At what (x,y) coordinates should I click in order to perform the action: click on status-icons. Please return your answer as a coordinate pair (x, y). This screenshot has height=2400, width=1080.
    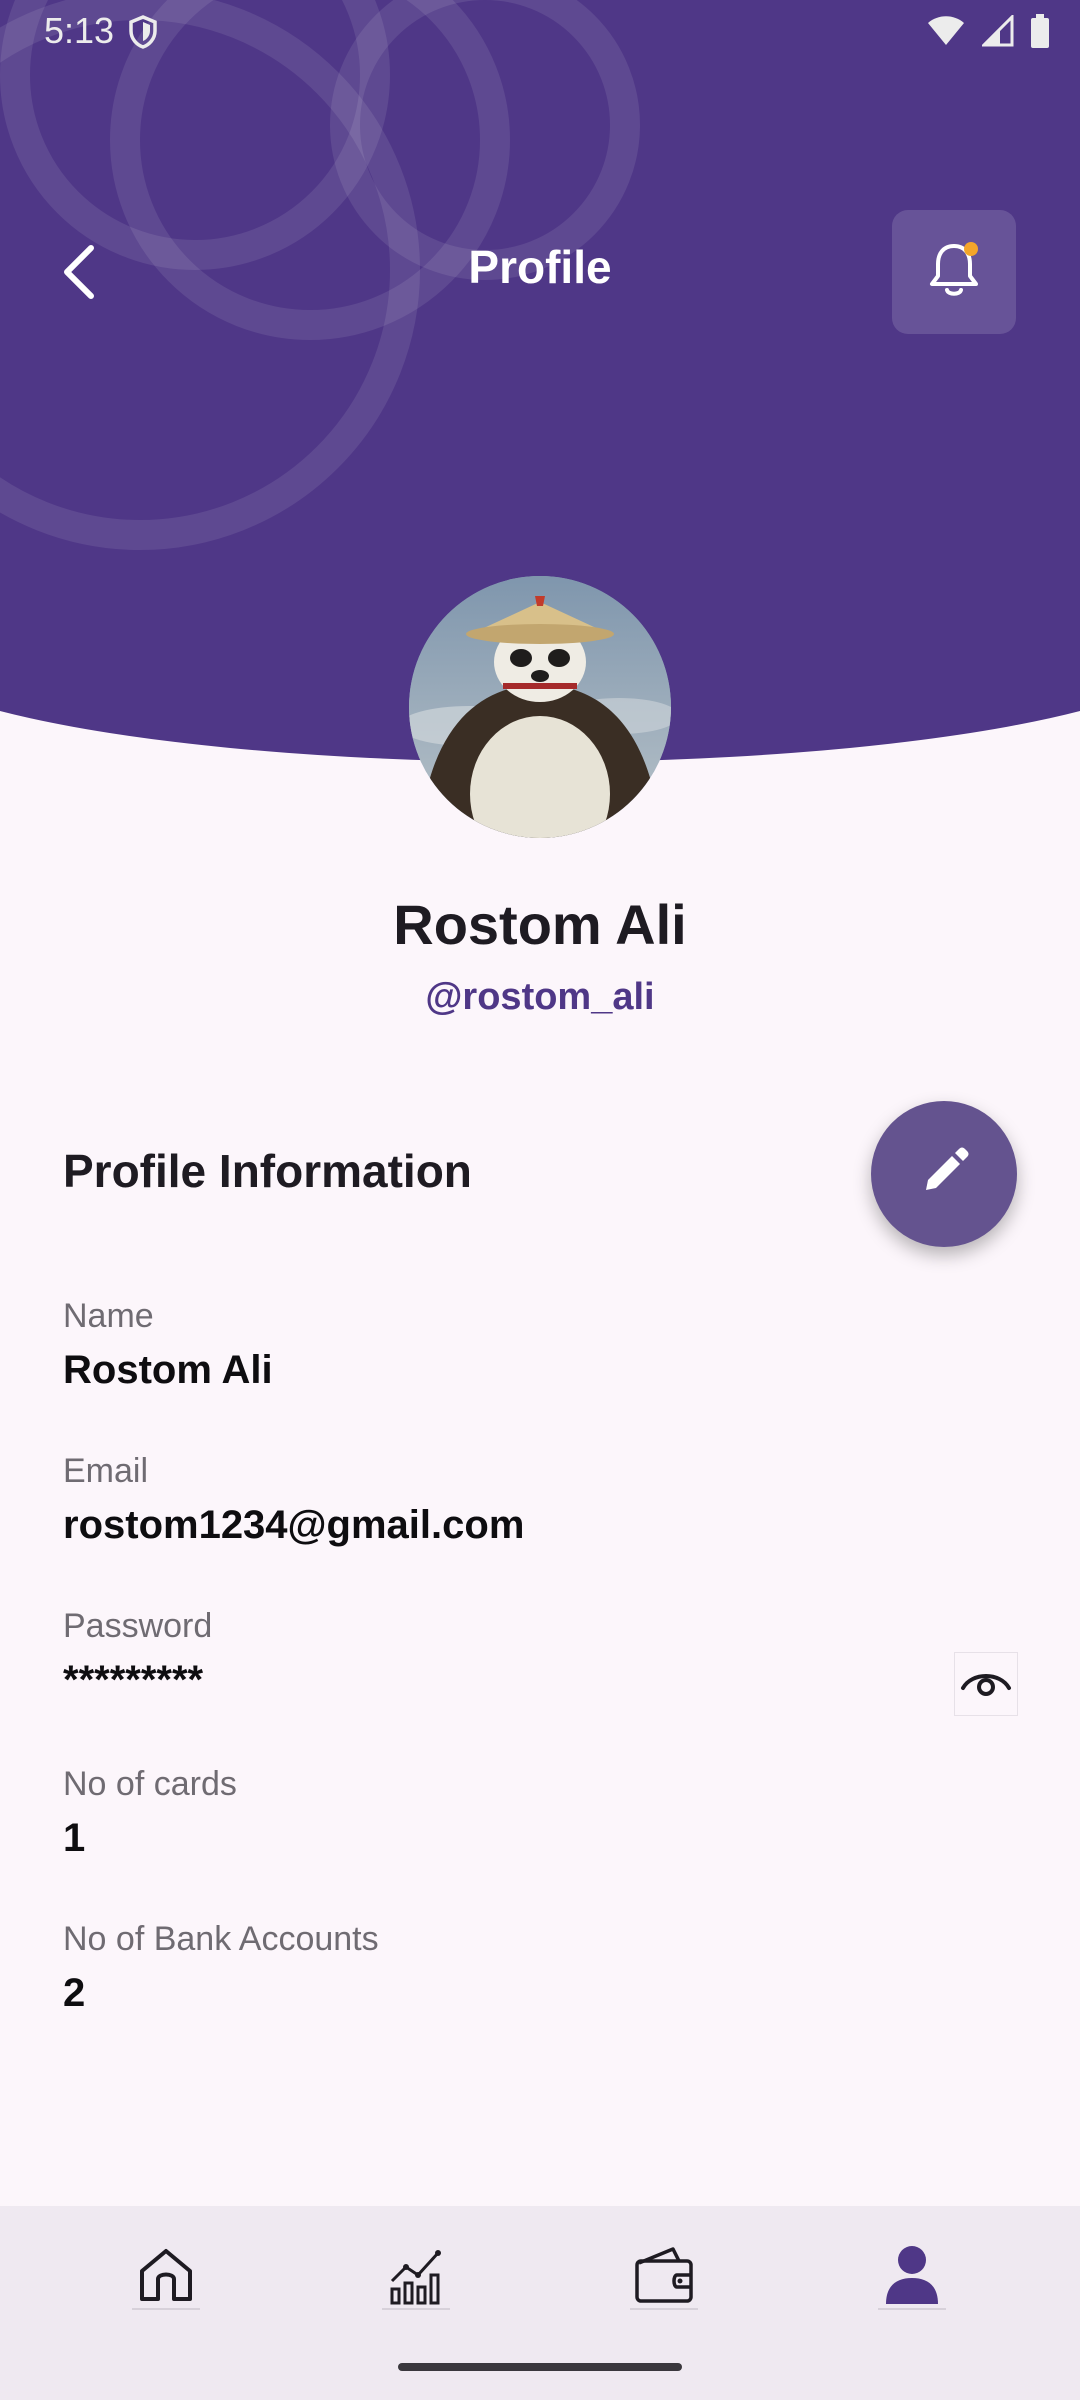
    Looking at the image, I should click on (988, 33).